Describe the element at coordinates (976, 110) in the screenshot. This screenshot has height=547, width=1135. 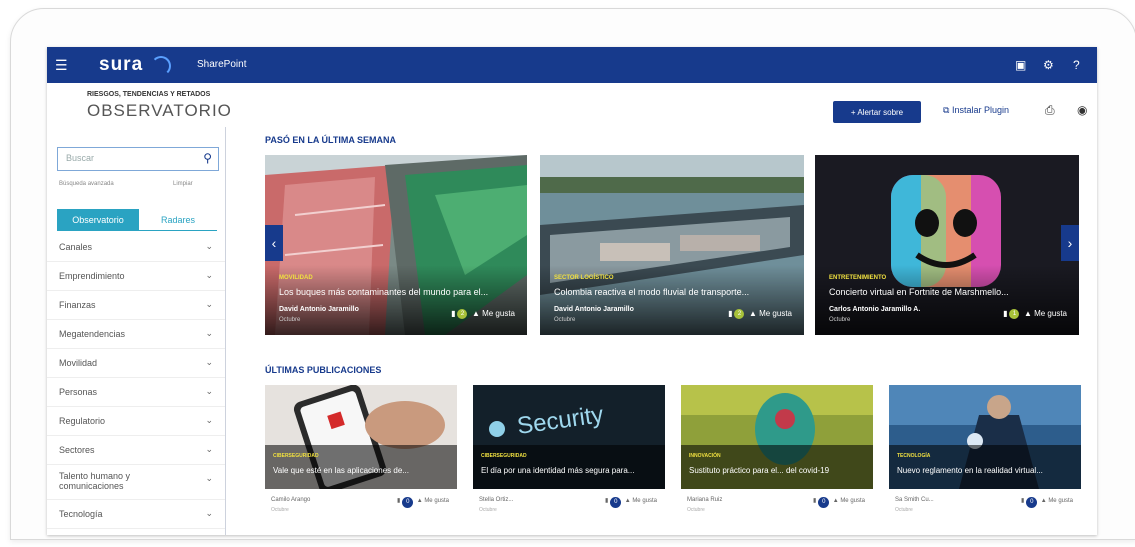
I see `install-plugin-link: ⧉ Instalar Plugin` at that location.